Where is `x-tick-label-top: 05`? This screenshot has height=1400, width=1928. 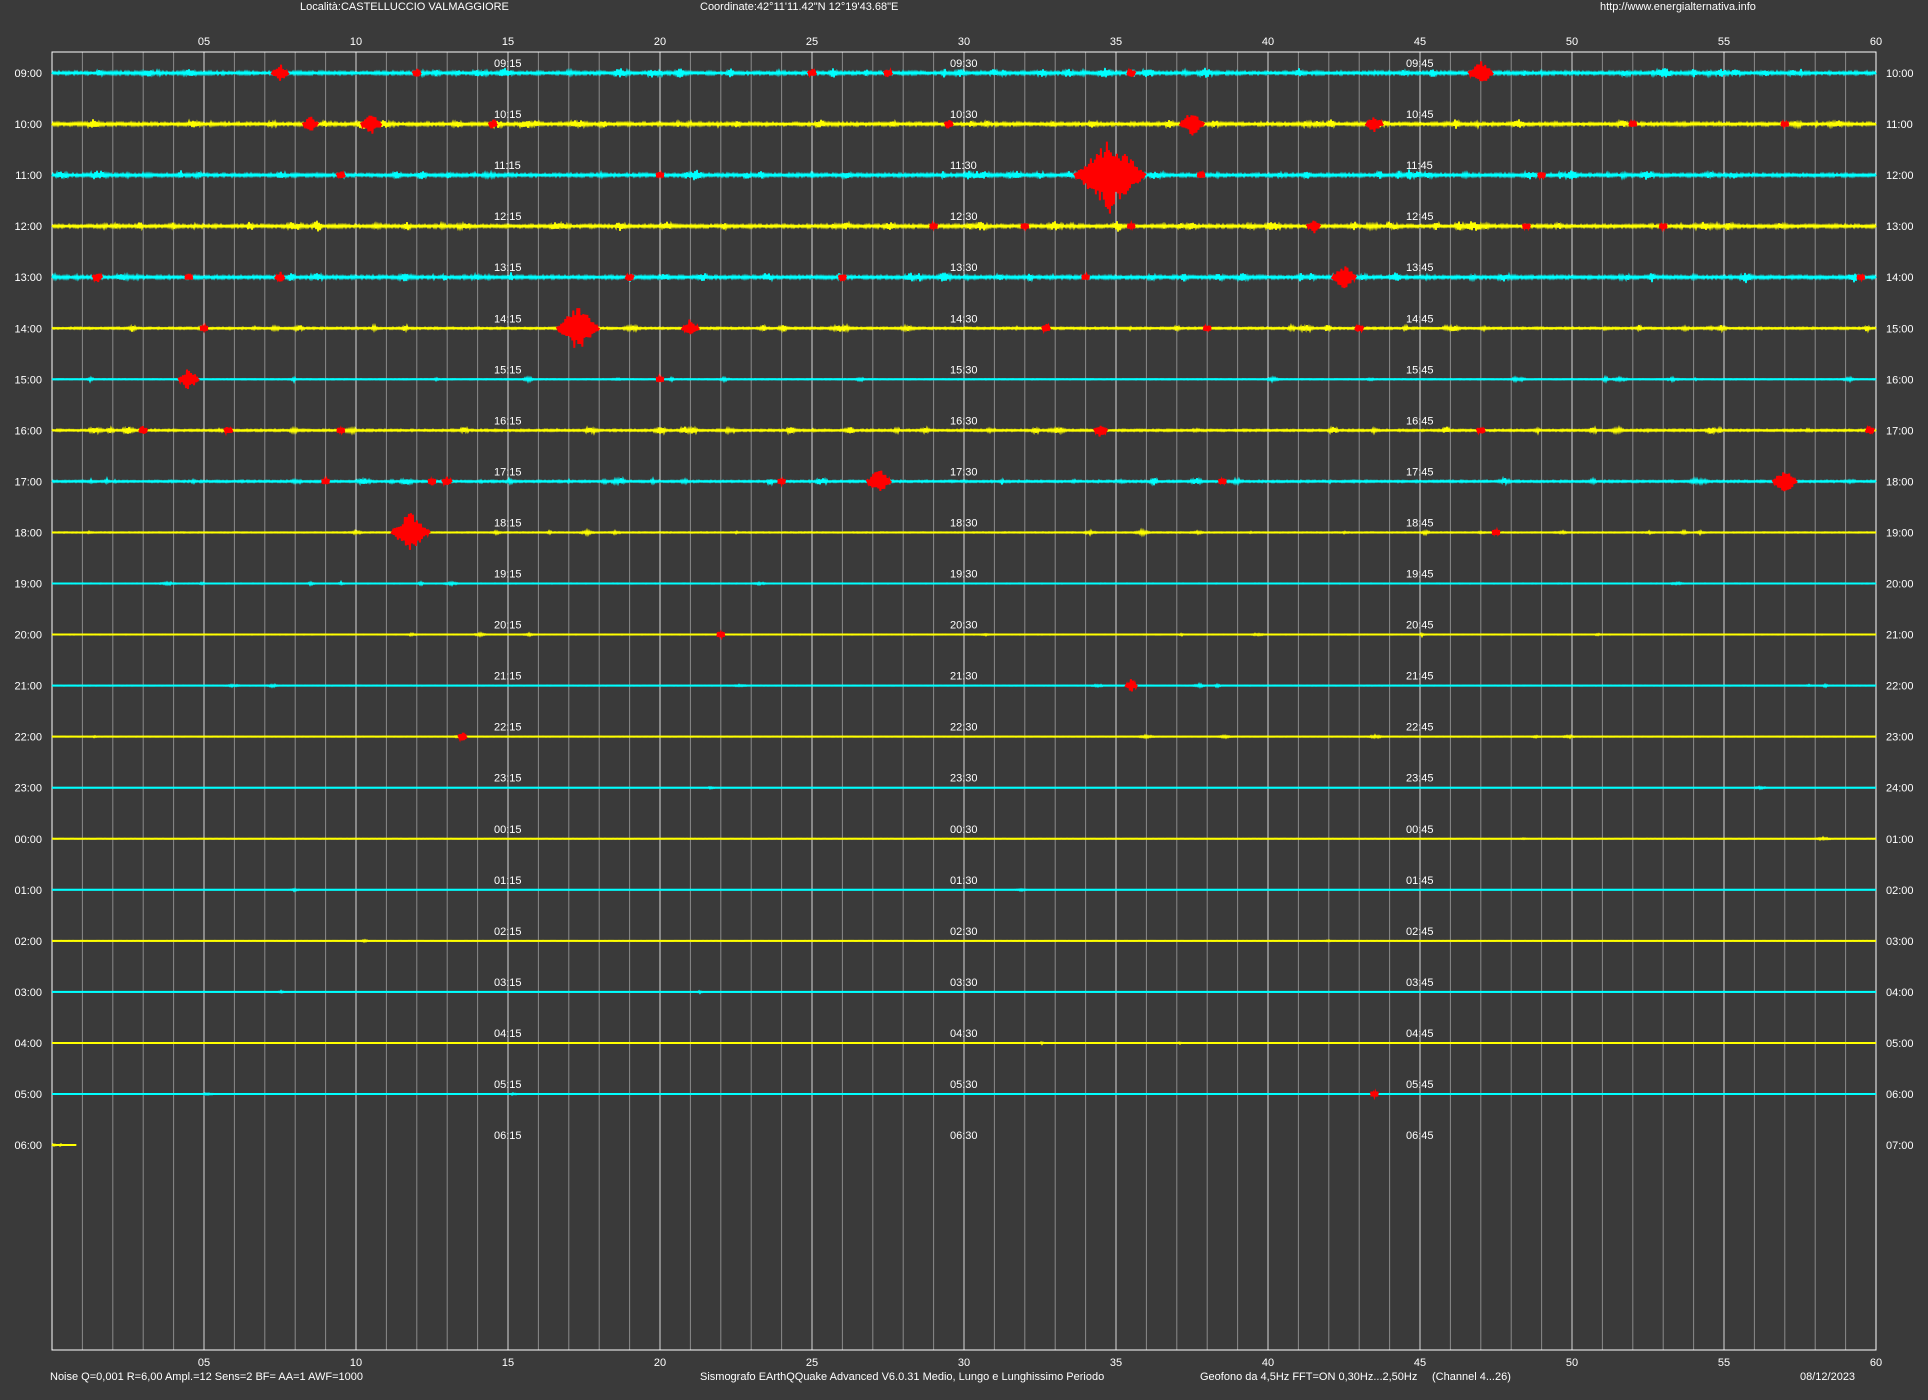 x-tick-label-top: 05 is located at coordinates (204, 42).